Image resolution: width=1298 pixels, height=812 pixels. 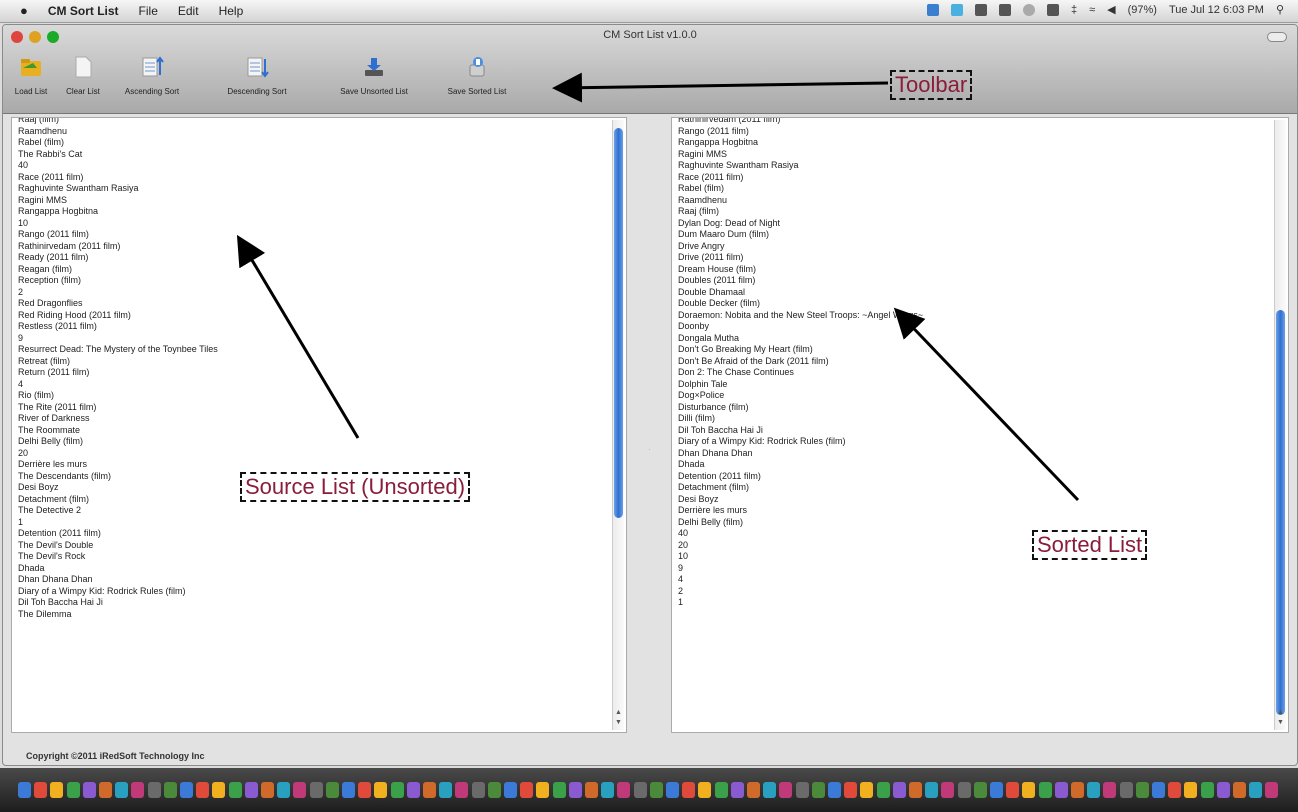 I want to click on source-arrow, so click(x=298, y=336).